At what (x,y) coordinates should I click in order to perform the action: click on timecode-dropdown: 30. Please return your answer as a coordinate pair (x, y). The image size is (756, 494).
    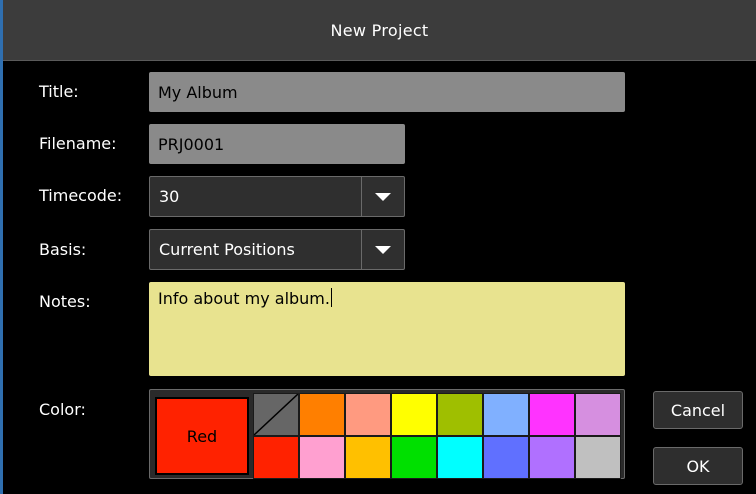
    Looking at the image, I should click on (277, 196).